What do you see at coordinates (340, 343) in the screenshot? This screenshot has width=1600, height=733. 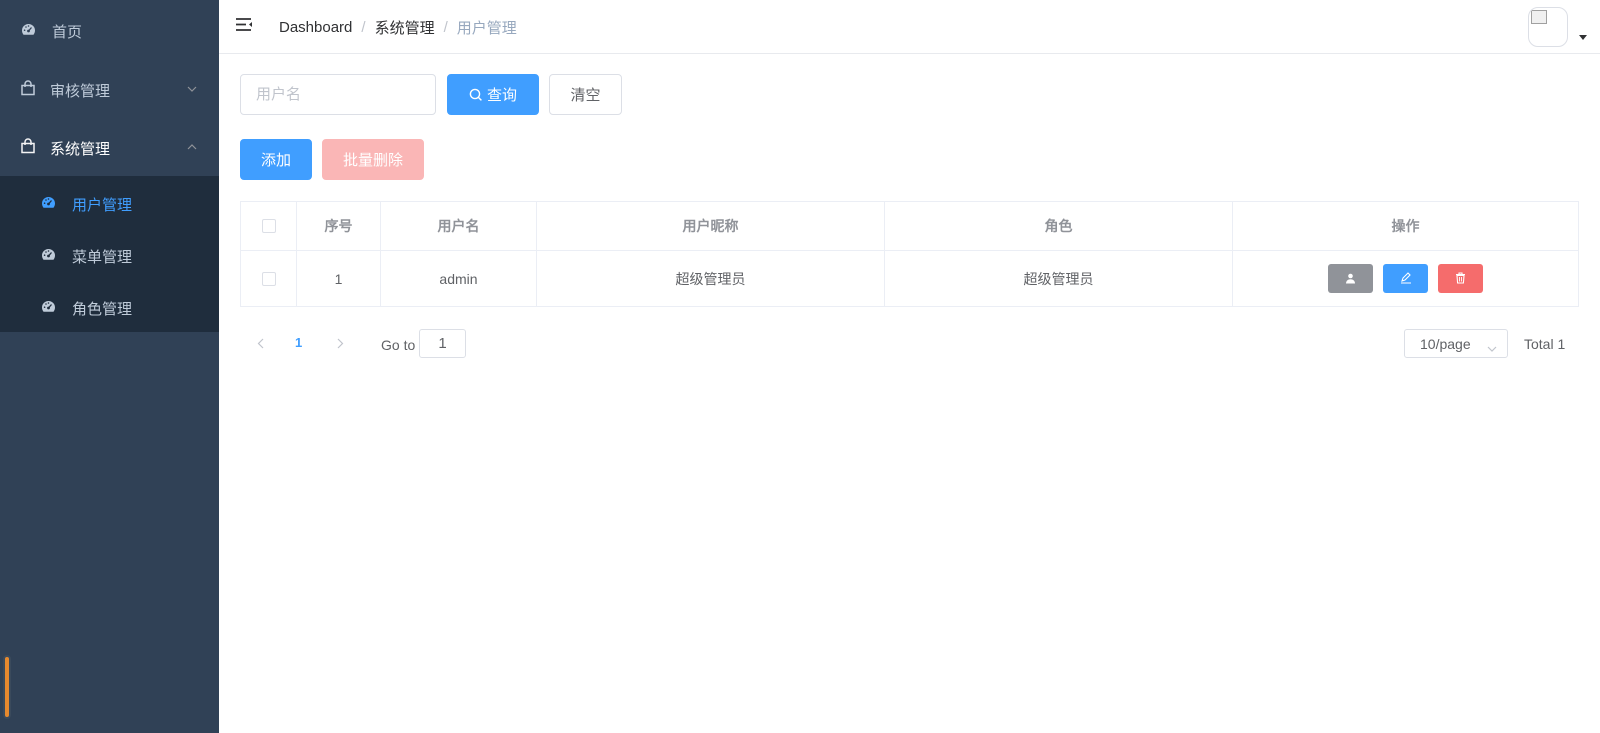 I see `pagination-next-button` at bounding box center [340, 343].